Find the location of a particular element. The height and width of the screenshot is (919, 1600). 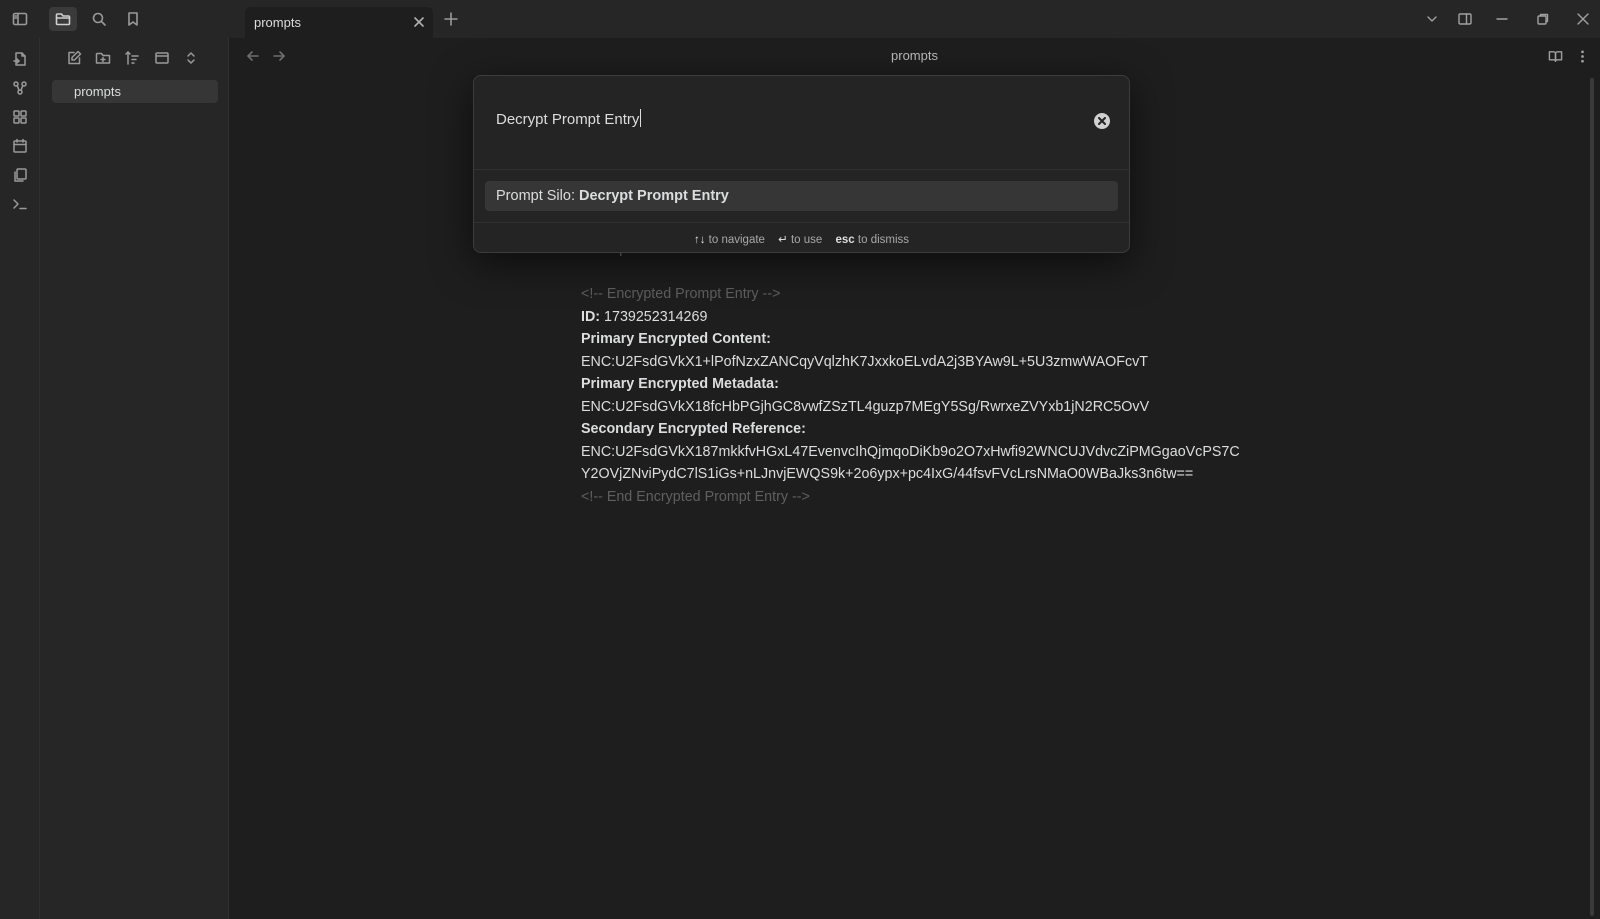

file-item-label: prompts is located at coordinates (97, 91).